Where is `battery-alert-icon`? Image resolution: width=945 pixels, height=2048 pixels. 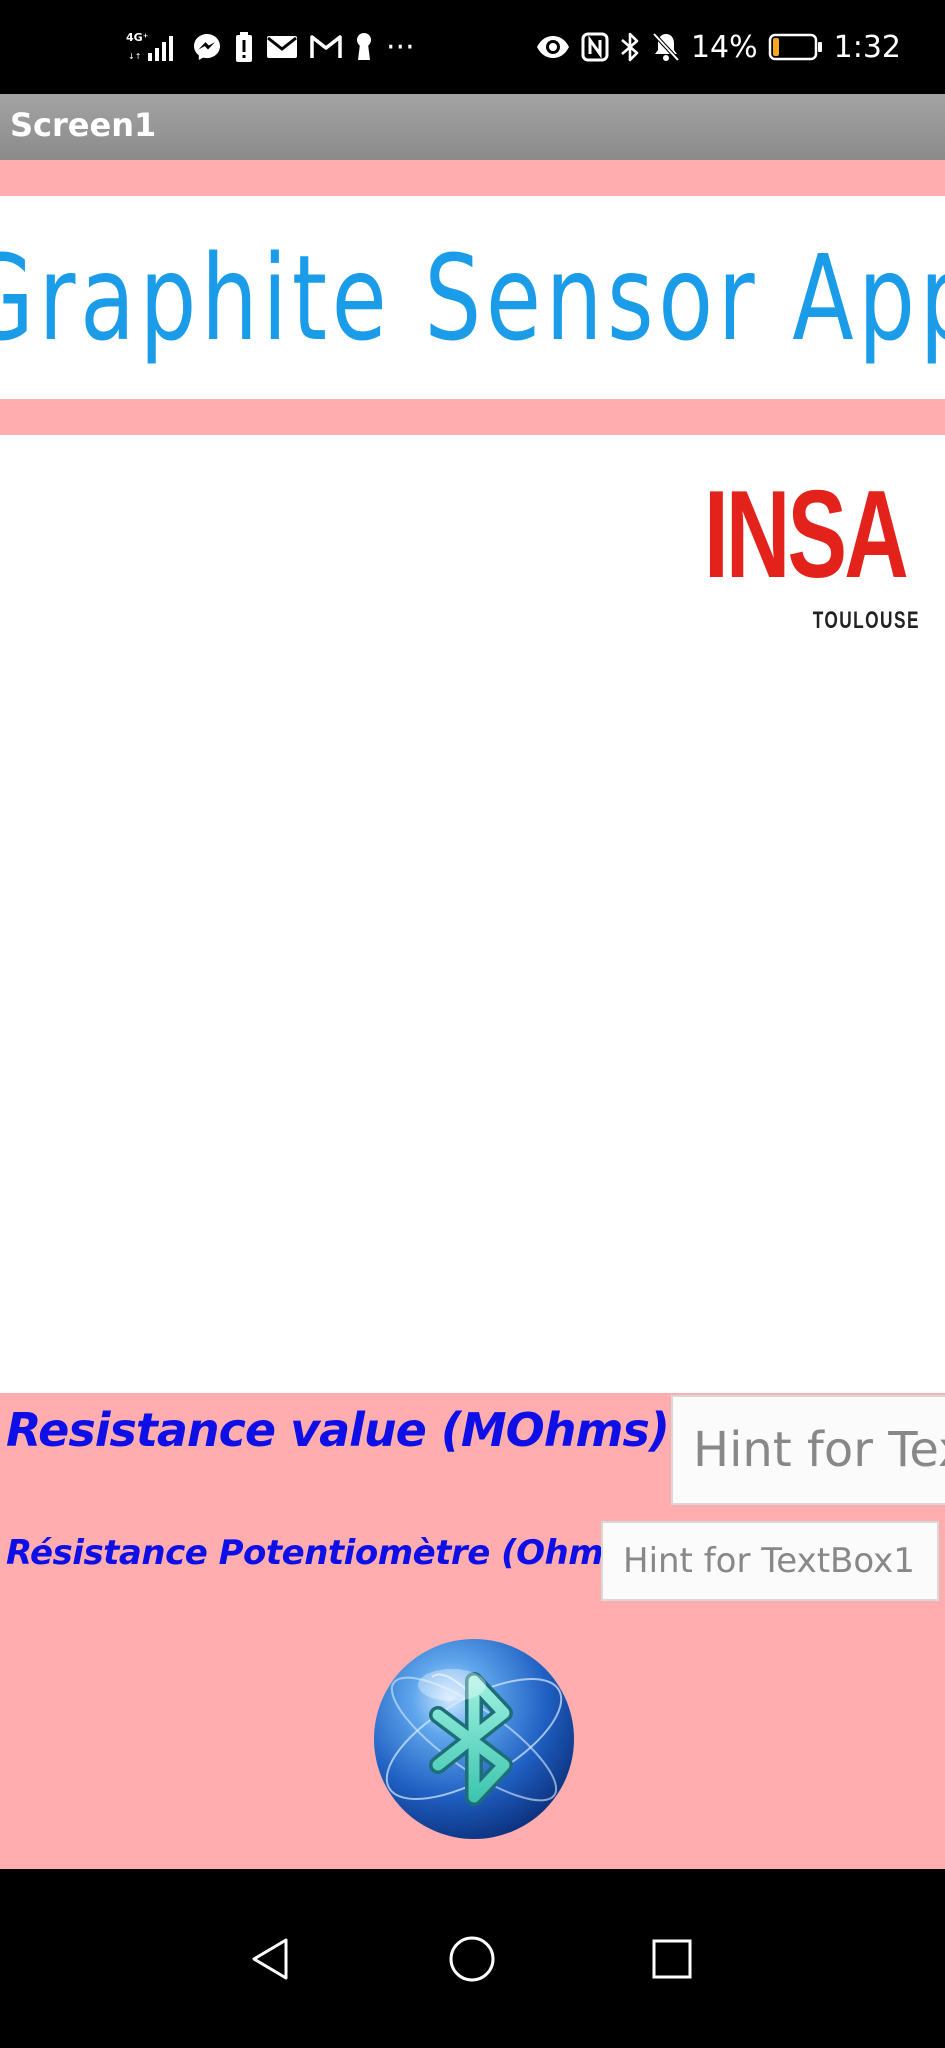
battery-alert-icon is located at coordinates (244, 47).